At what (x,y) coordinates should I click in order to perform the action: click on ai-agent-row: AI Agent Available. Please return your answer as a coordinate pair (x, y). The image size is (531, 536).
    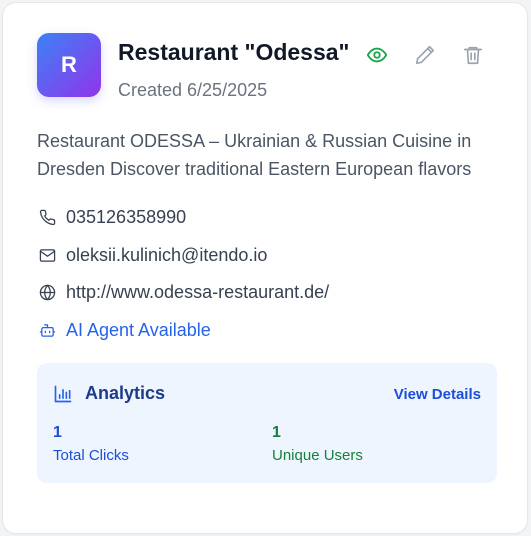
    Looking at the image, I should click on (124, 330).